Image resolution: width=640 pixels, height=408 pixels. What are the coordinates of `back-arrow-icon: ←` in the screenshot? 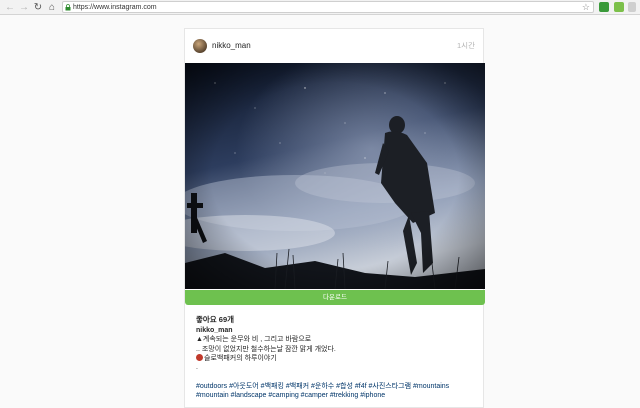 It's located at (10, 7).